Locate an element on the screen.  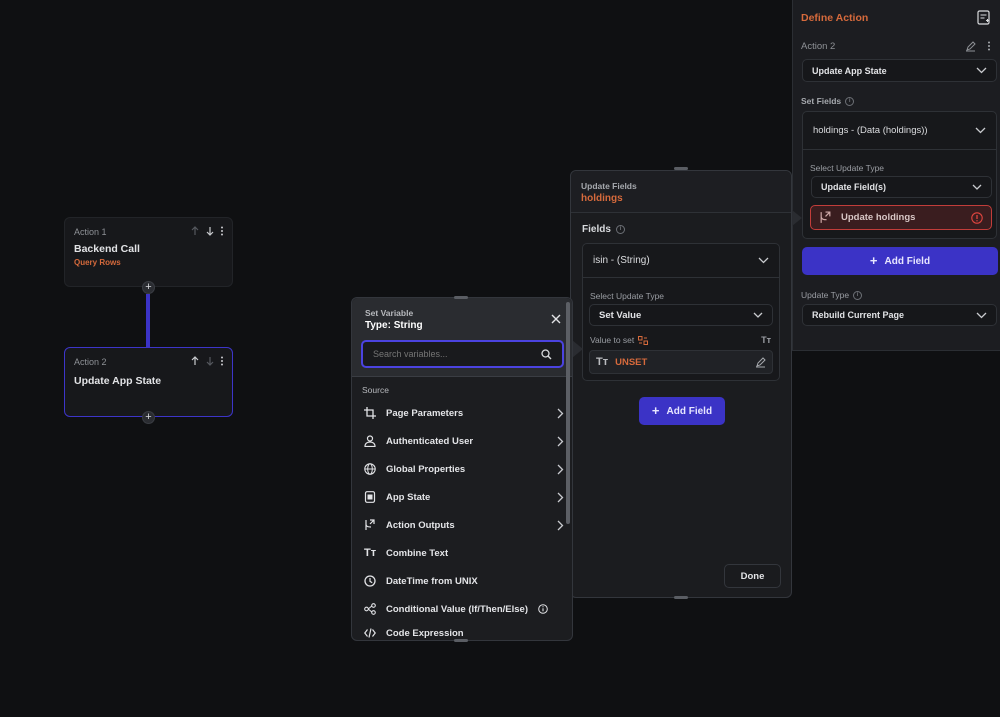
source-item-code-expression: Code Expression is located at coordinates (464, 633).